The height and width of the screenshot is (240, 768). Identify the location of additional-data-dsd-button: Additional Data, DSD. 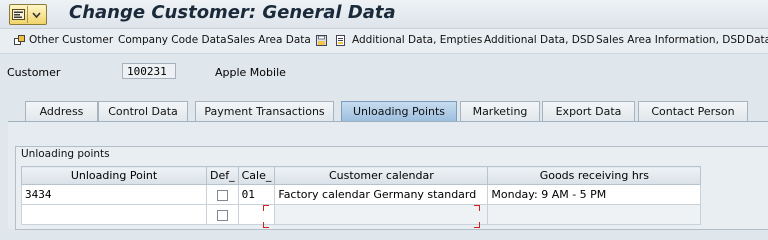
(539, 40).